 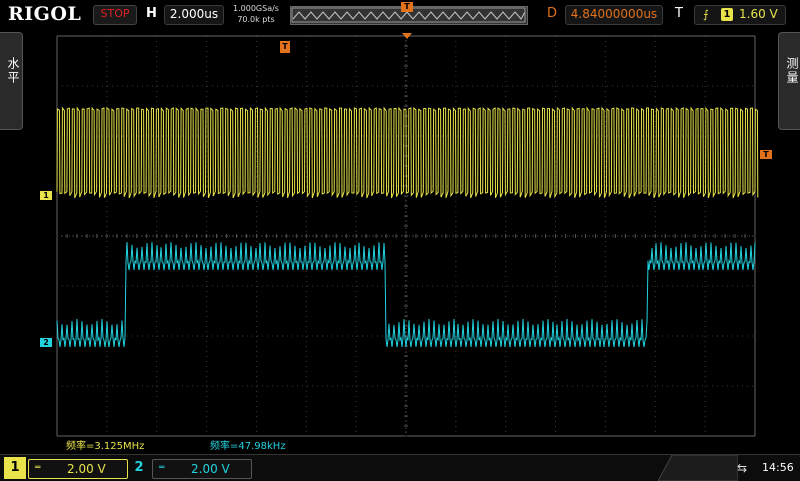 What do you see at coordinates (407, 7) in the screenshot?
I see `memory-trigger-marker: T` at bounding box center [407, 7].